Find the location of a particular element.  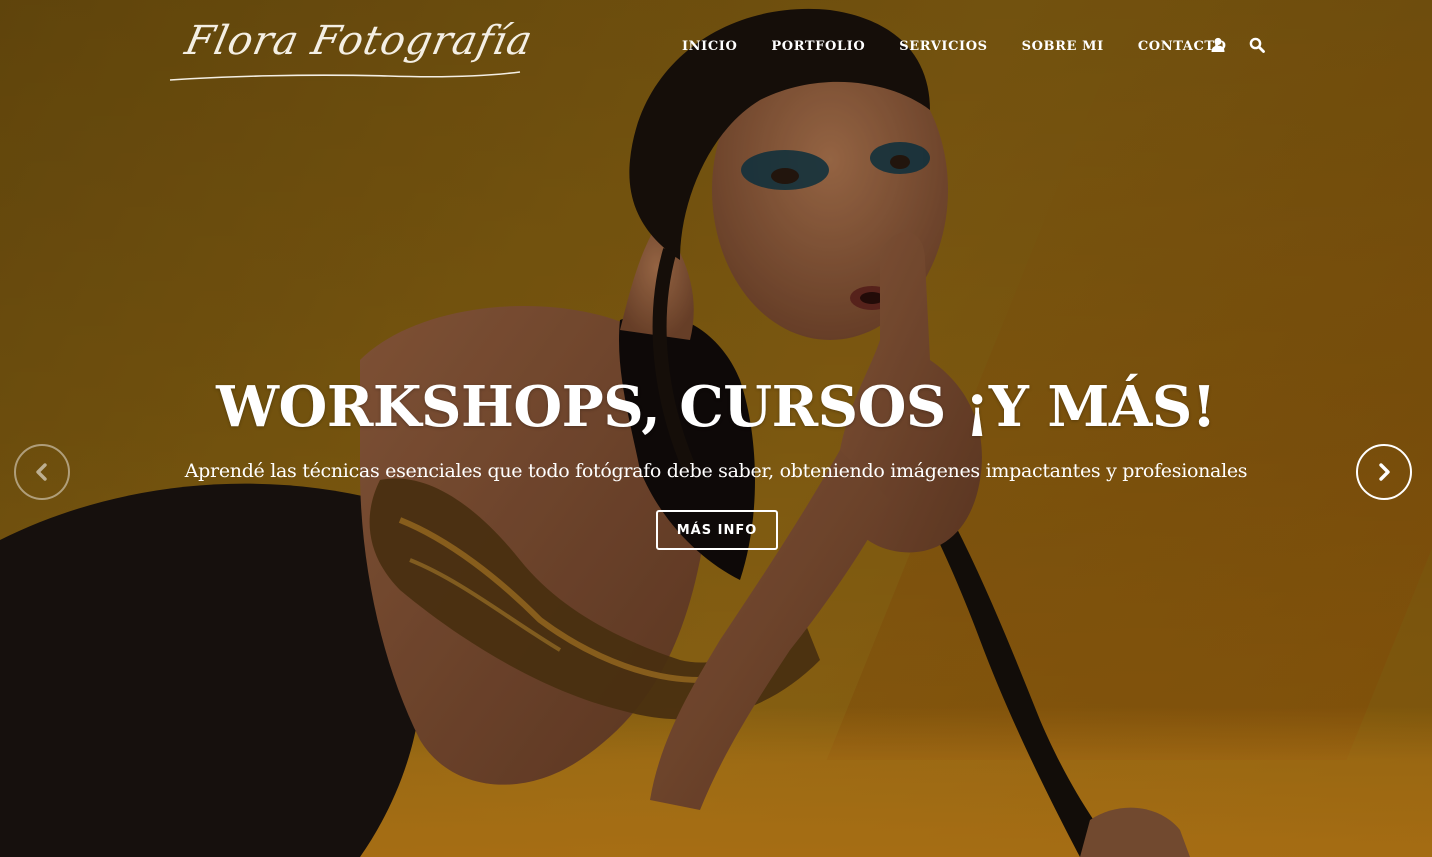

nav-item-servicios: SERVICIOS is located at coordinates (943, 46).